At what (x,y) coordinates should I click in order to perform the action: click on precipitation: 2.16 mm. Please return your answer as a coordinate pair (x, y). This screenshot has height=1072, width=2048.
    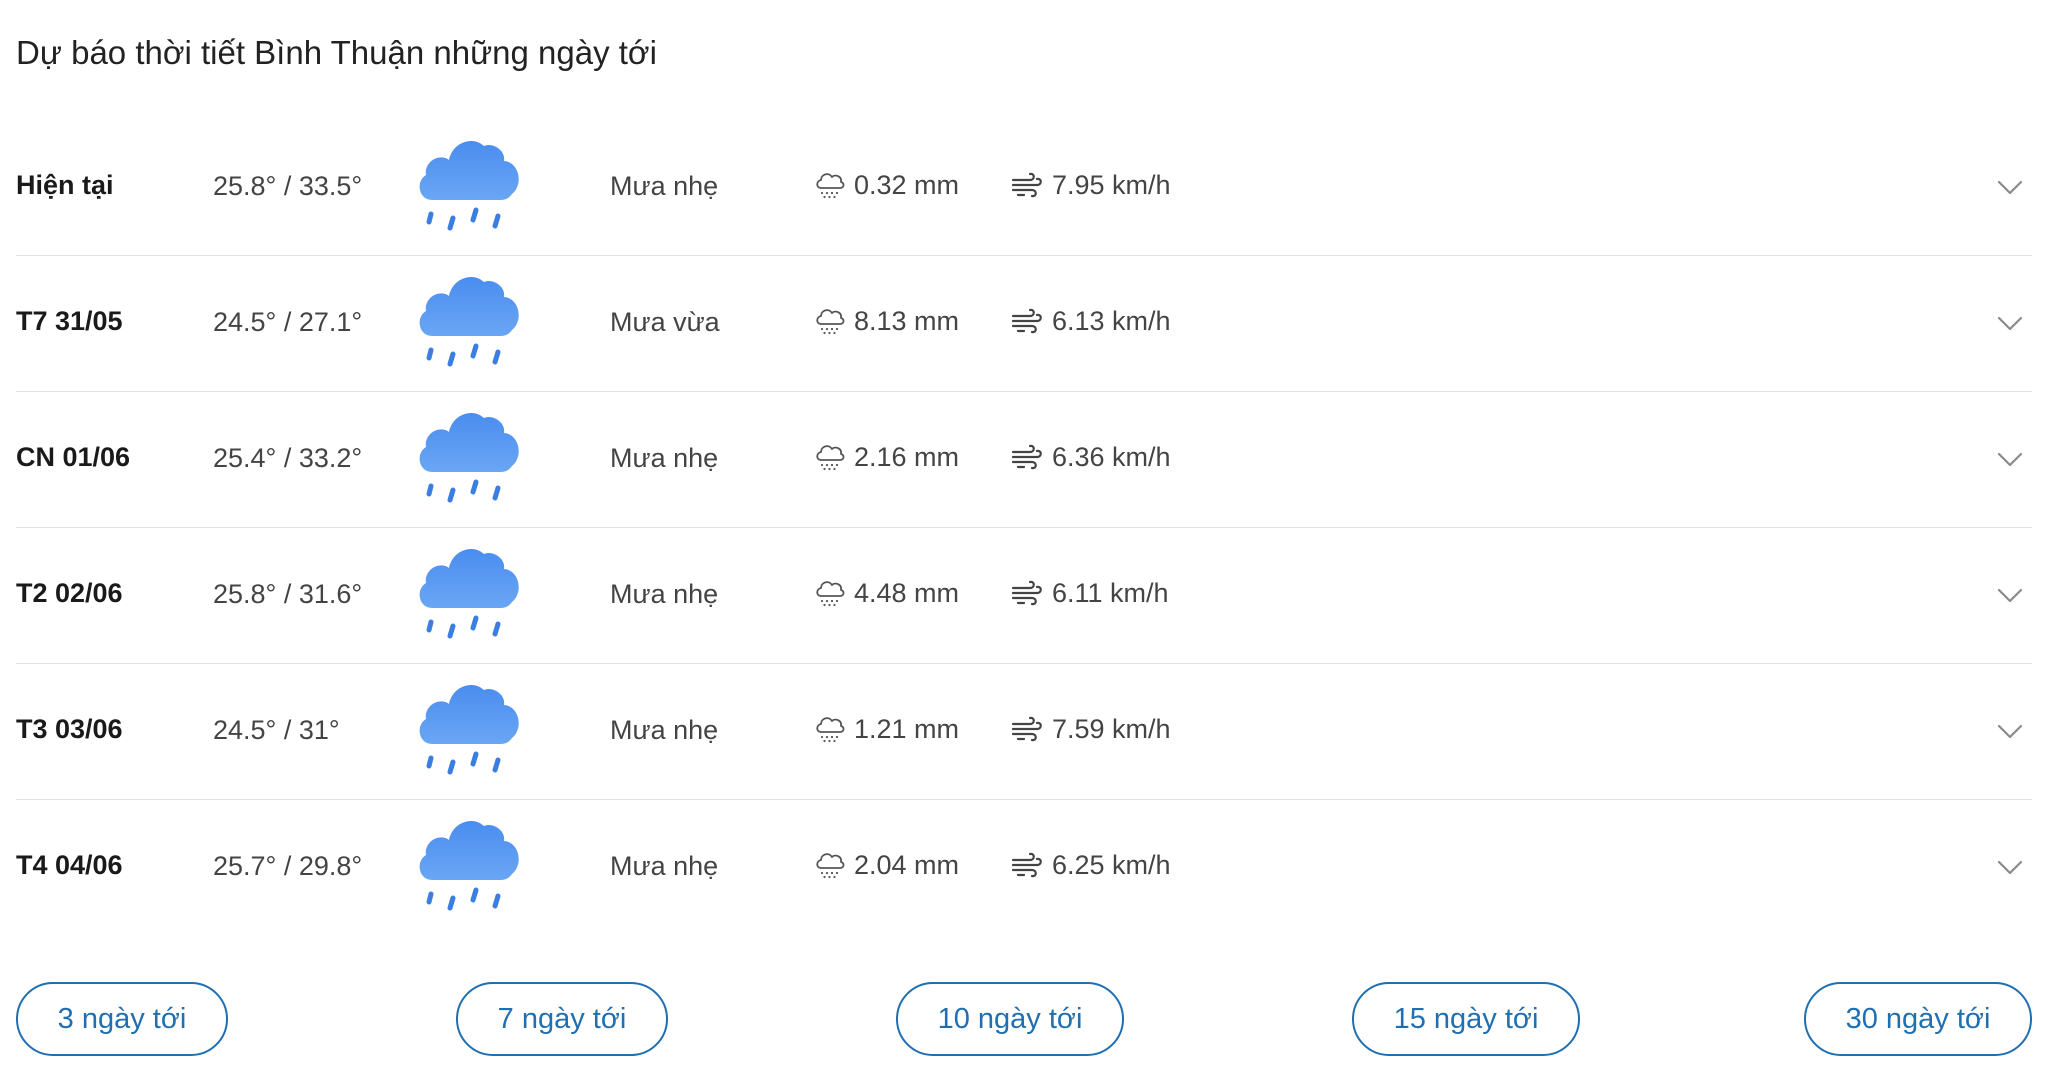
    Looking at the image, I should click on (886, 457).